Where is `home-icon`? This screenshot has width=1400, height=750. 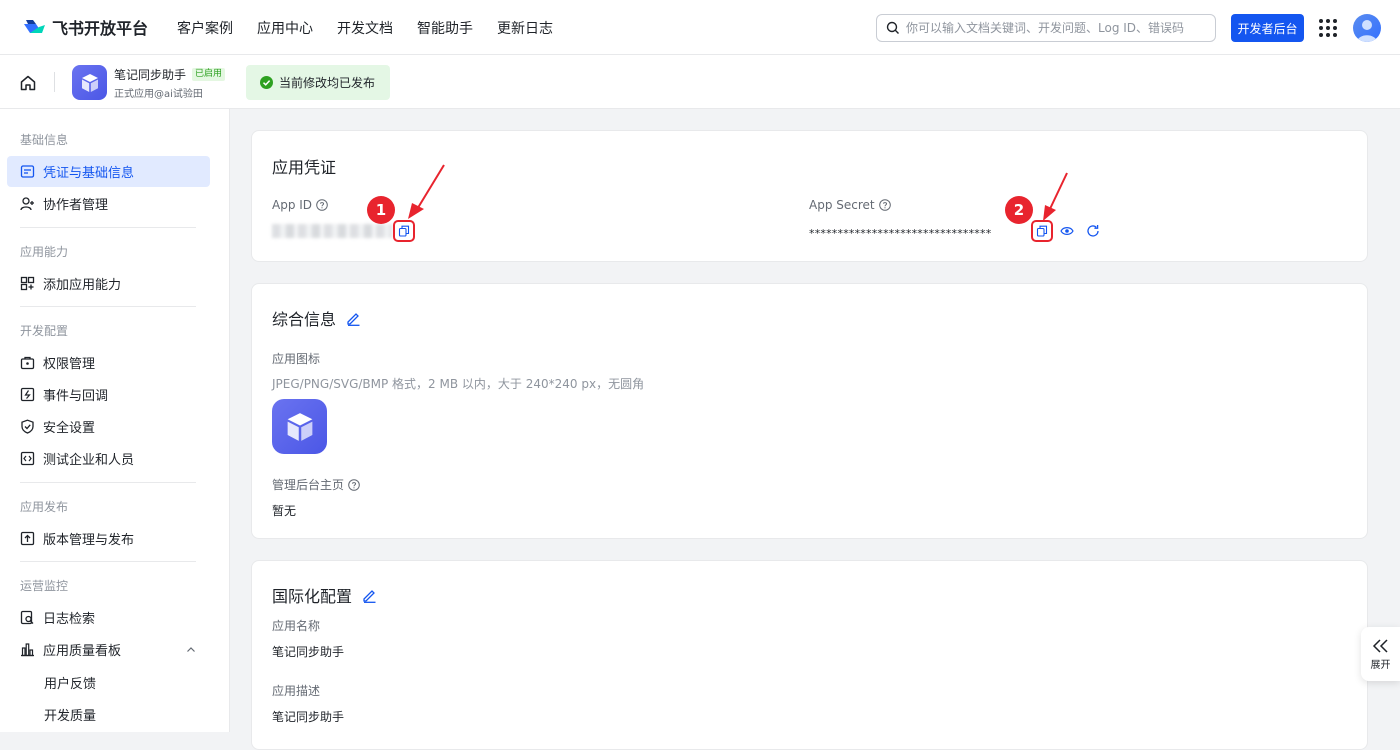 home-icon is located at coordinates (28, 83).